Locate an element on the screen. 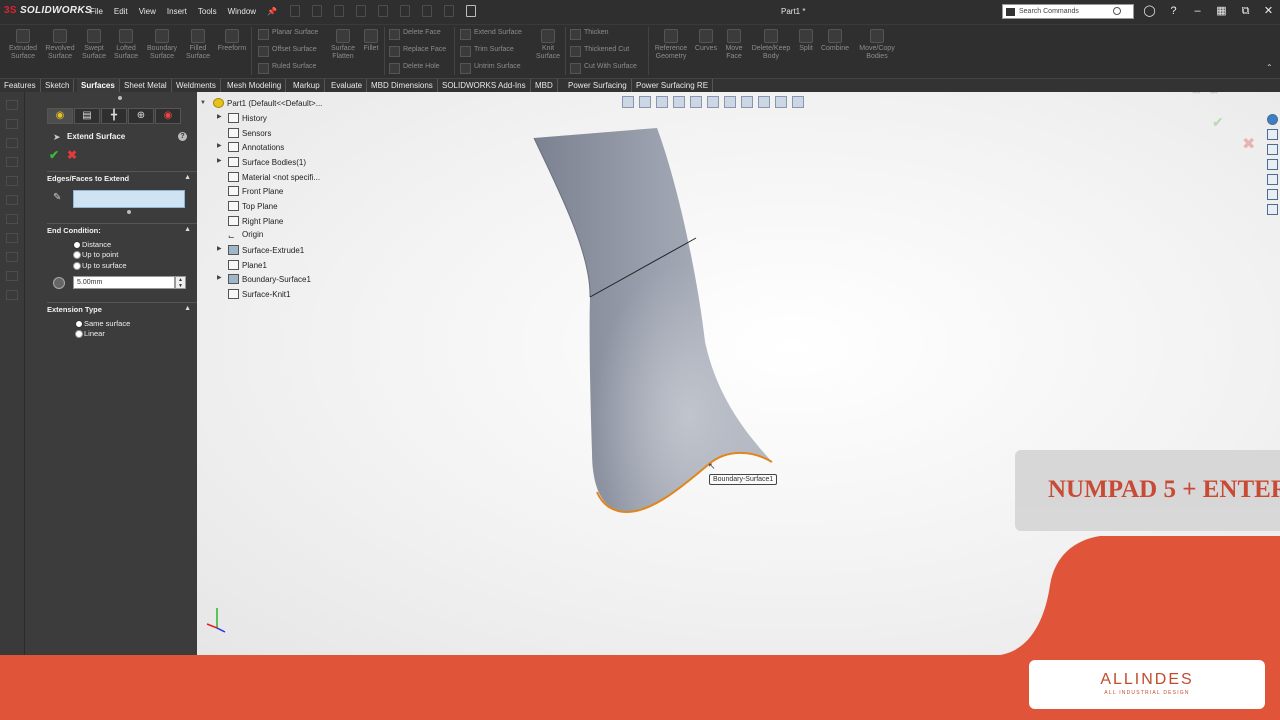 The width and height of the screenshot is (1280, 720). resize-handle-icon is located at coordinates (129, 212).